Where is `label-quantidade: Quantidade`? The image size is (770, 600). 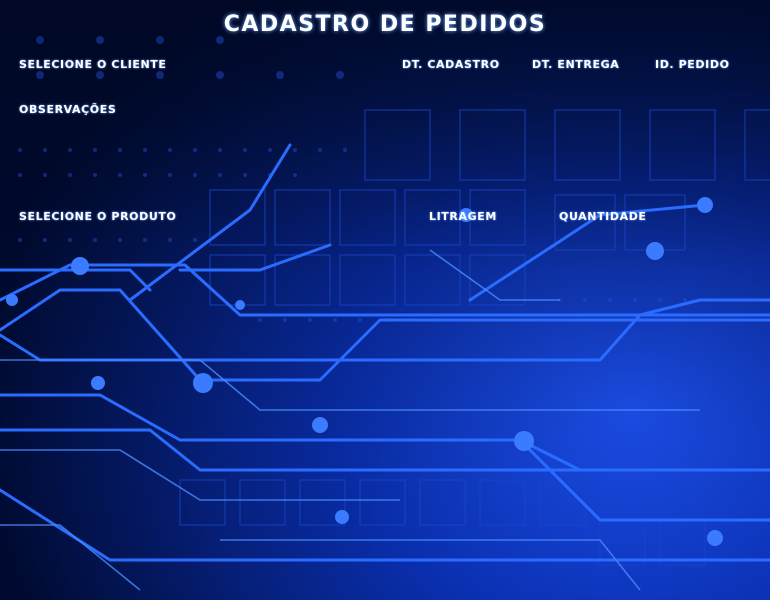
label-quantidade: Quantidade is located at coordinates (603, 216).